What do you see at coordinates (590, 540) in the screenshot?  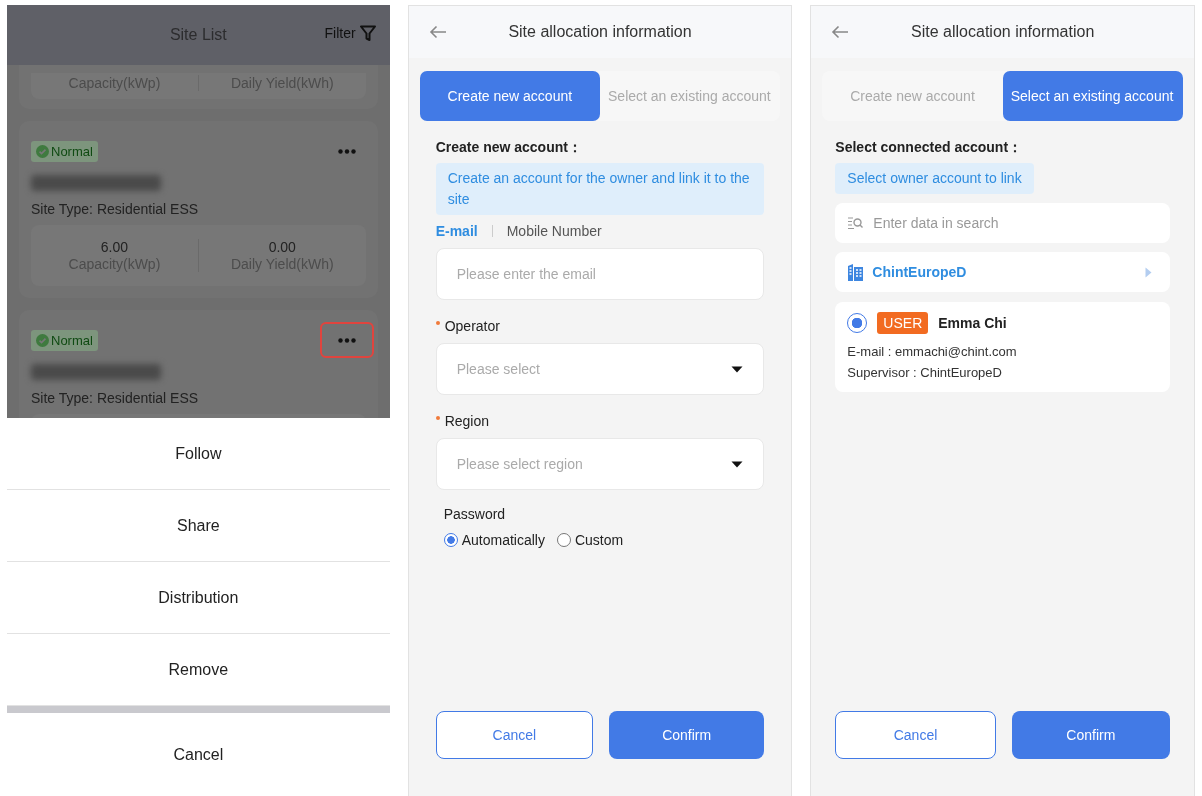 I see `radio-option: Custom` at bounding box center [590, 540].